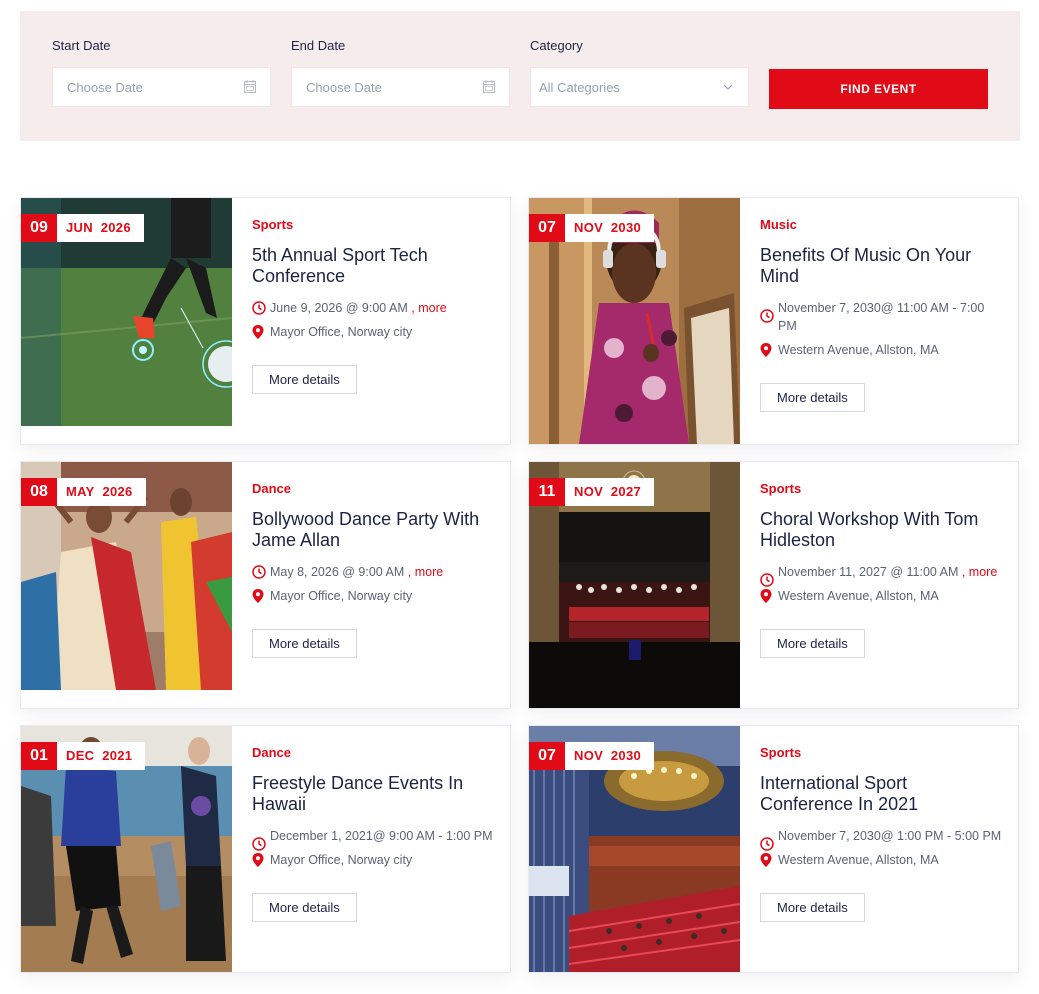 The image size is (1039, 994). Describe the element at coordinates (81, 45) in the screenshot. I see `start-date-label: Start Date` at that location.